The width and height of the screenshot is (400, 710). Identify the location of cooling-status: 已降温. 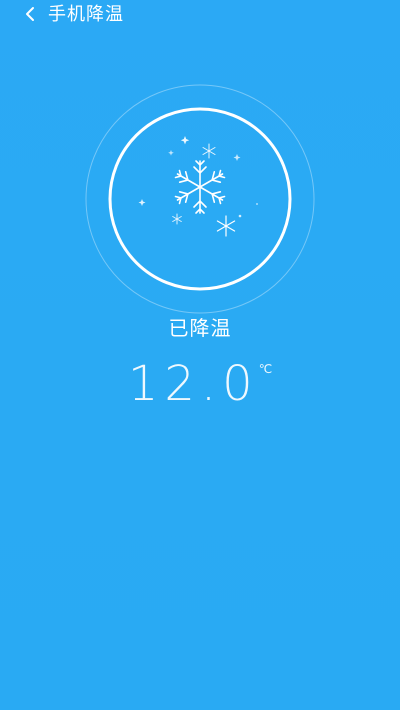
(200, 328).